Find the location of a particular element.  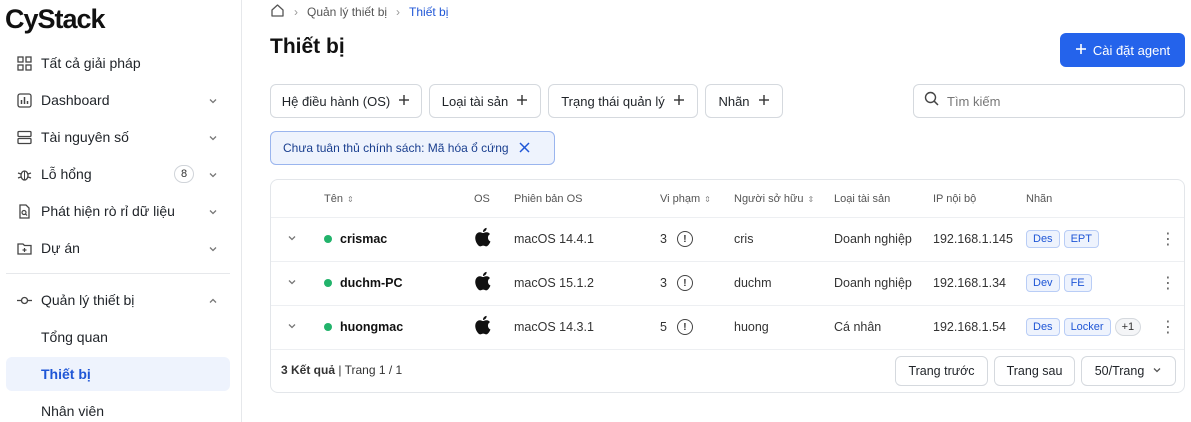

sidebar-item-all-solutions: Tất cả giải pháp is located at coordinates (118, 63).